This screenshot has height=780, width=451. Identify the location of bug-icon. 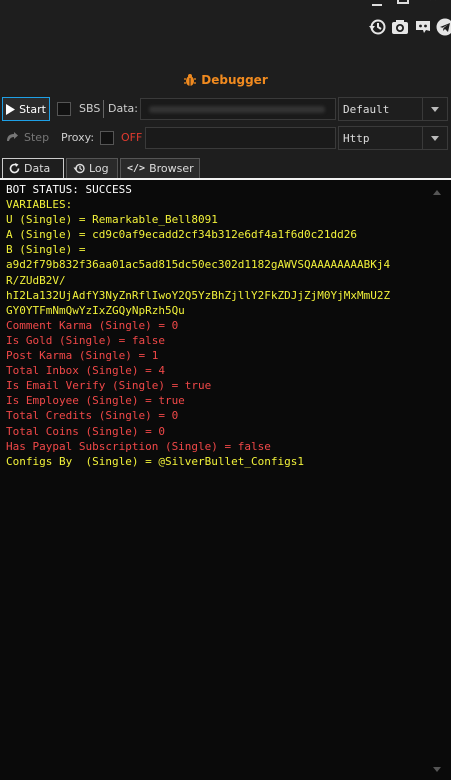
(190, 80).